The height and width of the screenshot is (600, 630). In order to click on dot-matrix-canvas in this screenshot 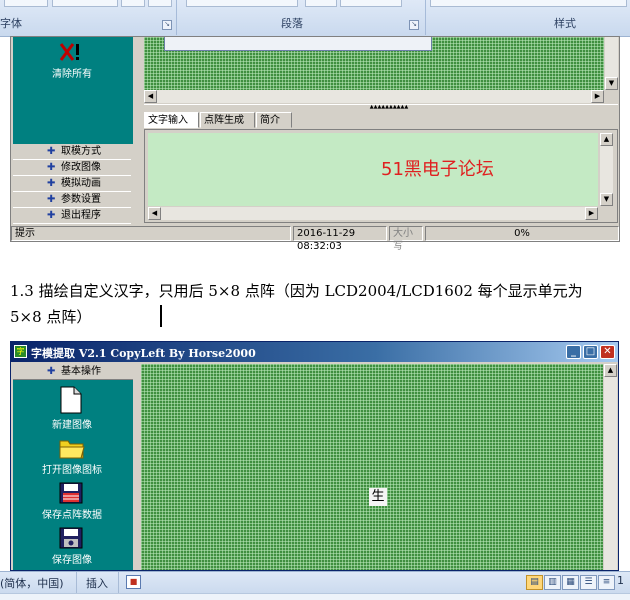, I will do `click(374, 63)`.